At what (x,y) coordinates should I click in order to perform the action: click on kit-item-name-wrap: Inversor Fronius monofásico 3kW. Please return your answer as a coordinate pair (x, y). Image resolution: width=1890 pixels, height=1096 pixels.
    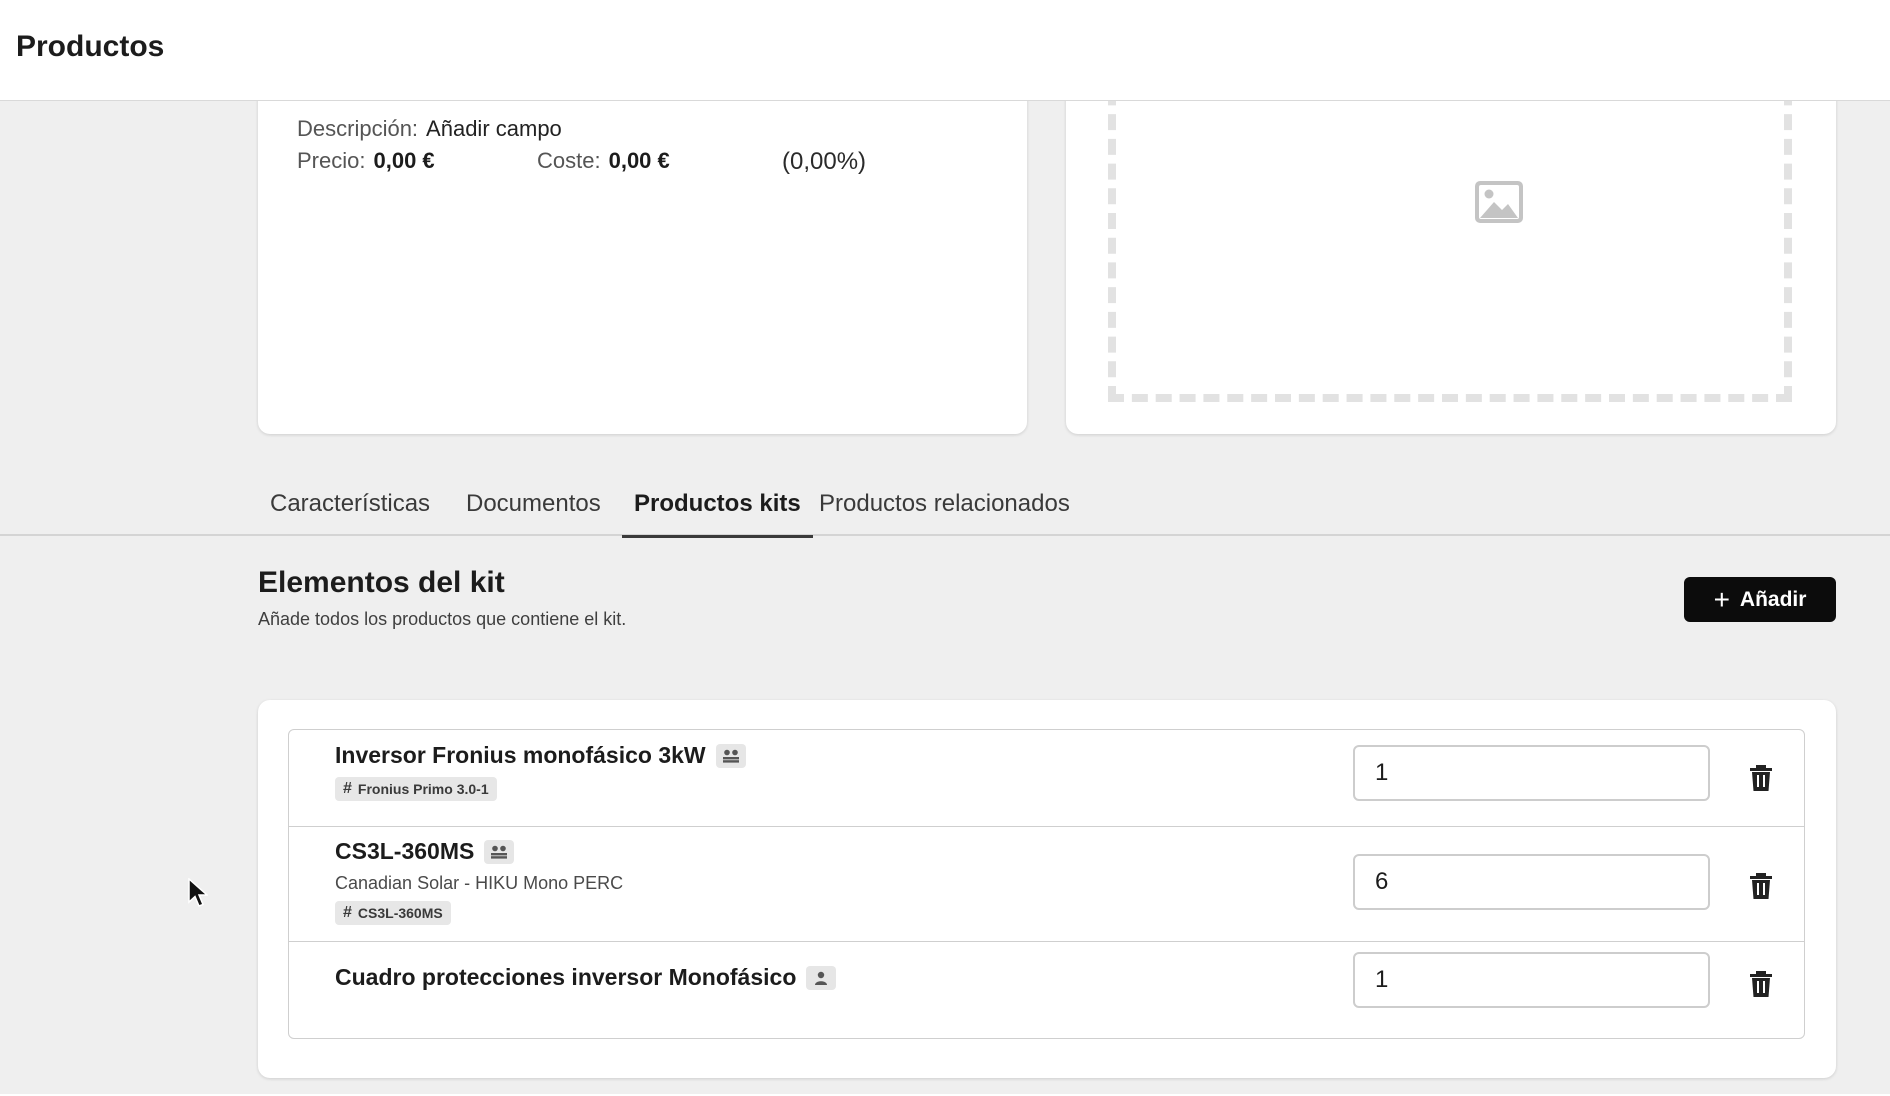
    Looking at the image, I should click on (540, 755).